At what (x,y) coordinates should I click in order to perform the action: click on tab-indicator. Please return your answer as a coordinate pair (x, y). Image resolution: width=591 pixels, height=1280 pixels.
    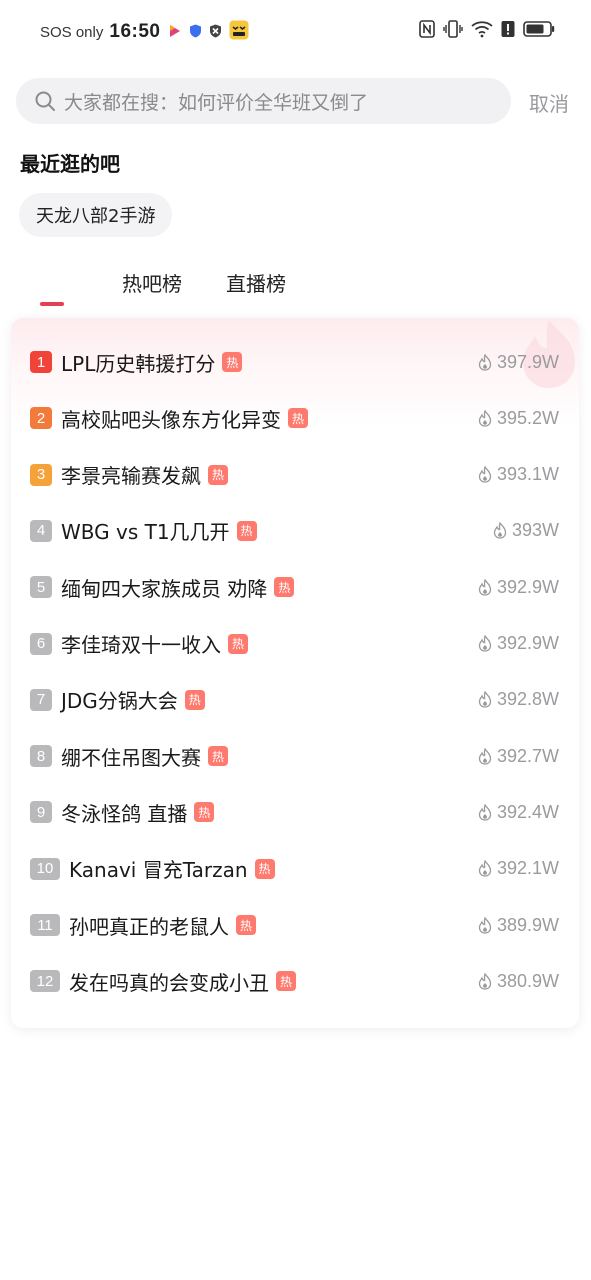
    Looking at the image, I should click on (52, 304).